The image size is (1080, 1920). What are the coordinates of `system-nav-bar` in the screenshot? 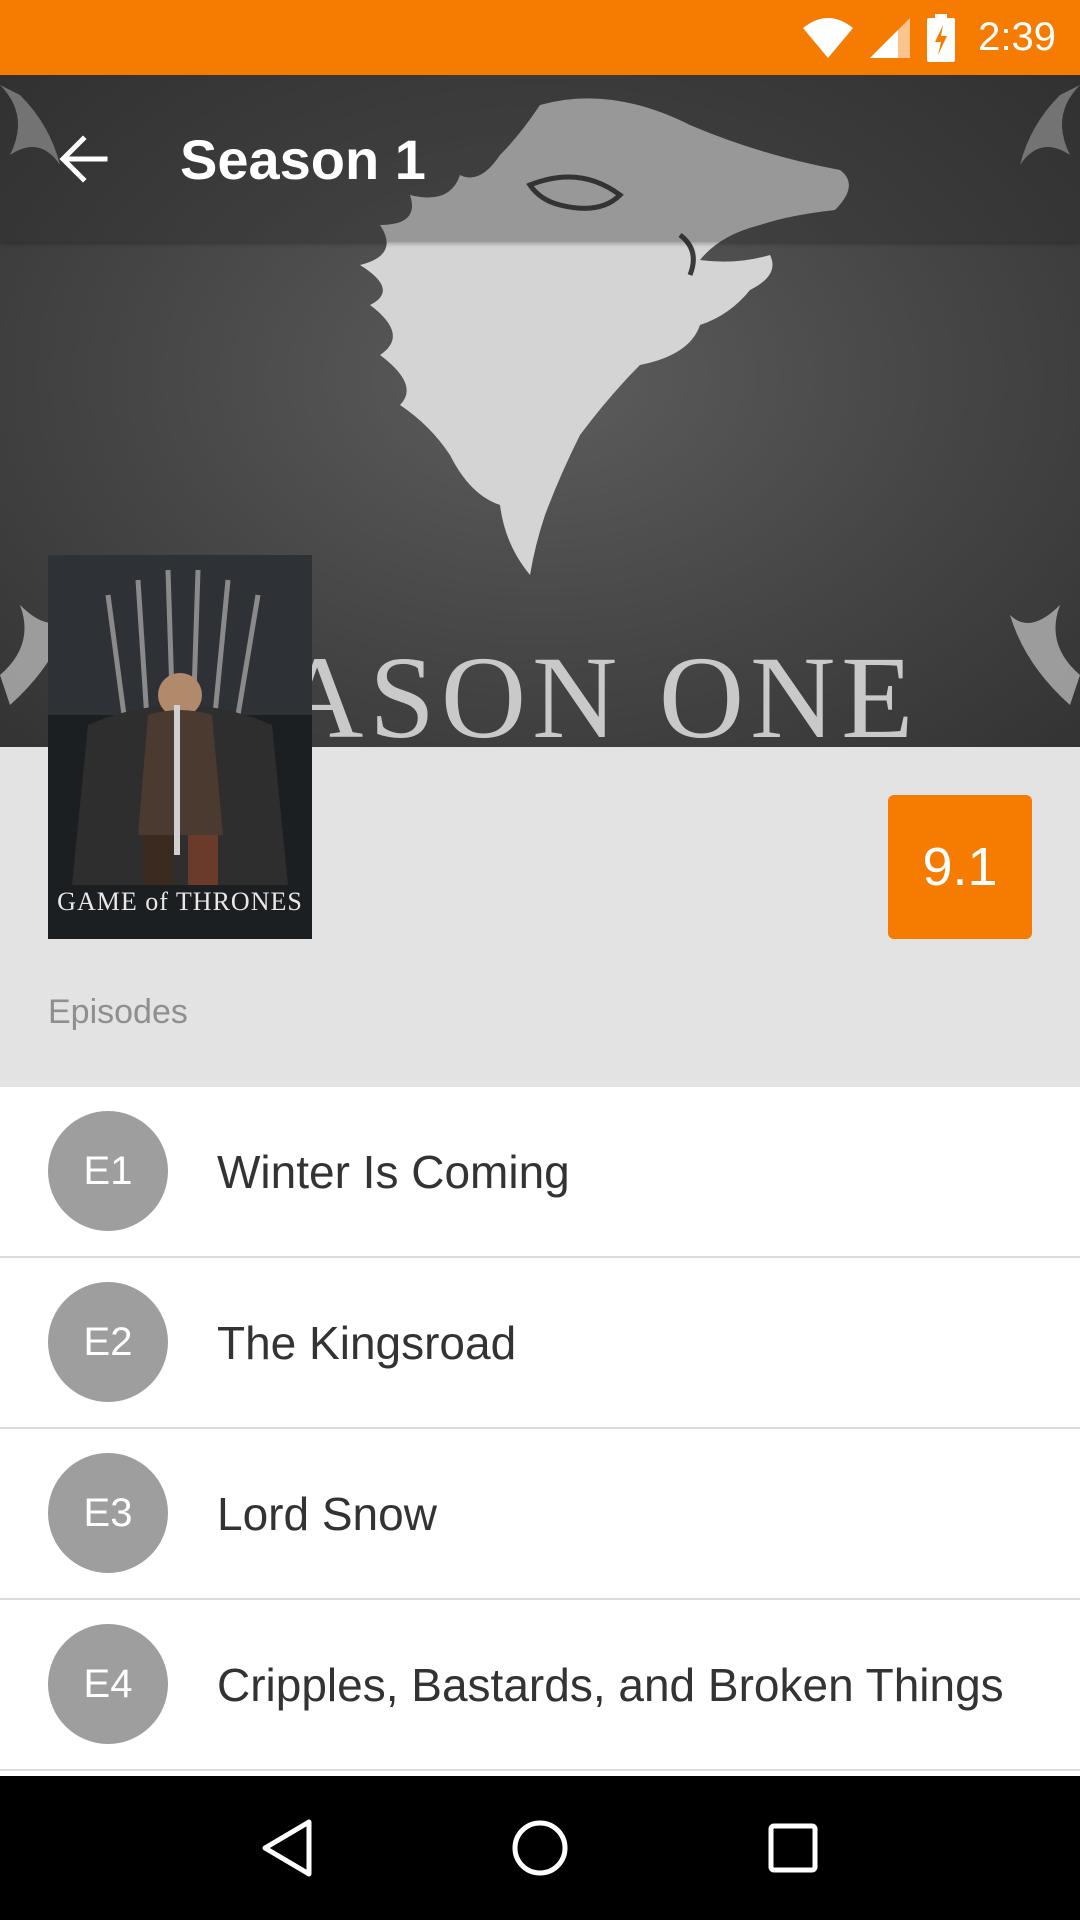 It's located at (540, 1848).